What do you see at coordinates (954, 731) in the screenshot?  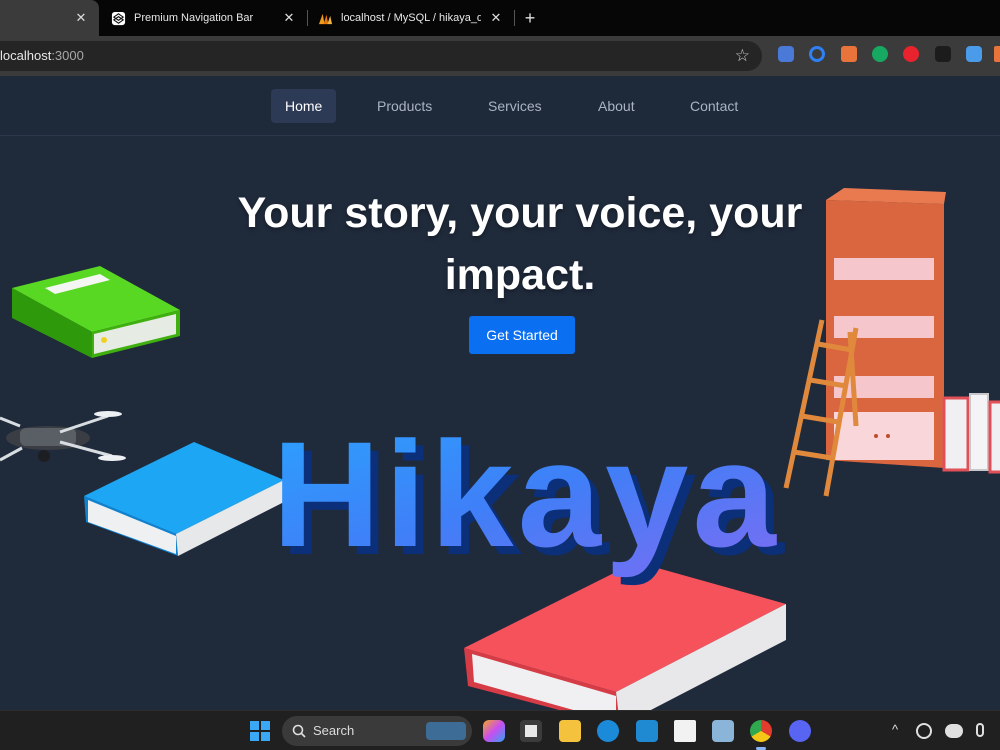 I see `weather-icon` at bounding box center [954, 731].